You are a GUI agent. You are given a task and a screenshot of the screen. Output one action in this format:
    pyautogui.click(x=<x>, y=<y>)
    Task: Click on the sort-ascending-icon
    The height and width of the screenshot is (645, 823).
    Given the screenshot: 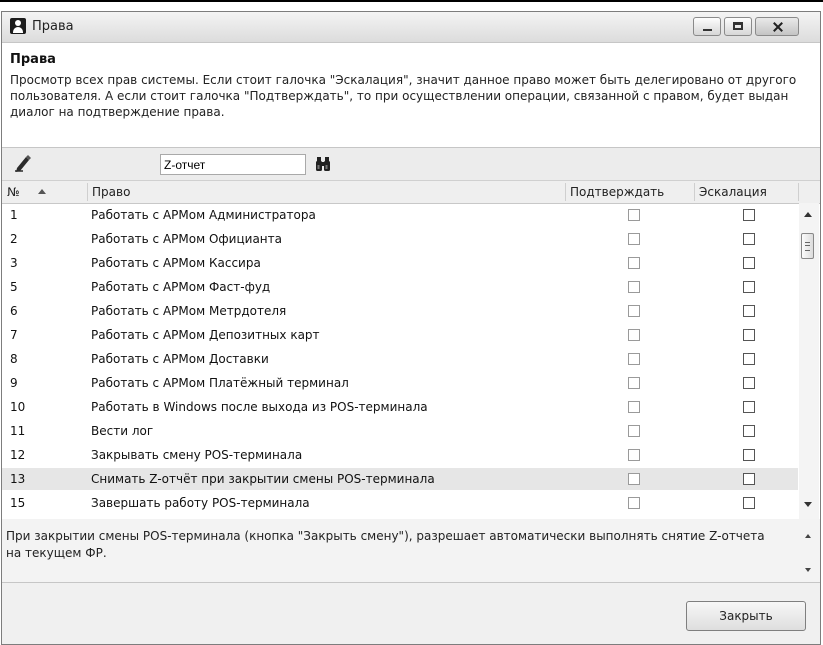 What is the action you would take?
    pyautogui.click(x=42, y=191)
    